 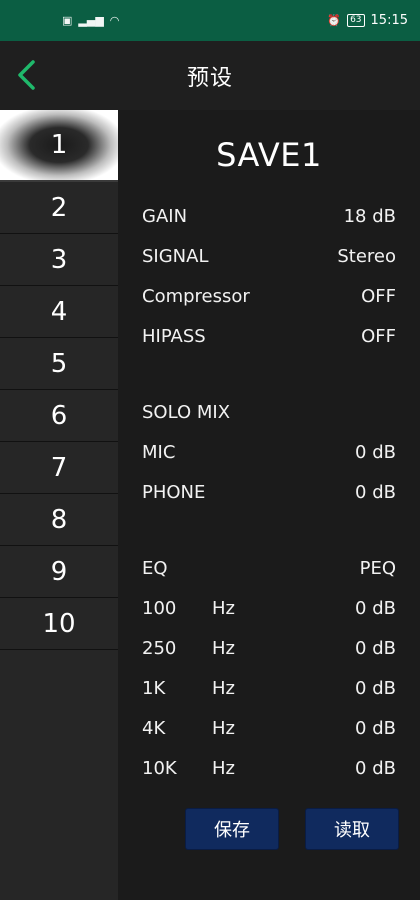 What do you see at coordinates (159, 608) in the screenshot?
I see `eq-band-freq: 100` at bounding box center [159, 608].